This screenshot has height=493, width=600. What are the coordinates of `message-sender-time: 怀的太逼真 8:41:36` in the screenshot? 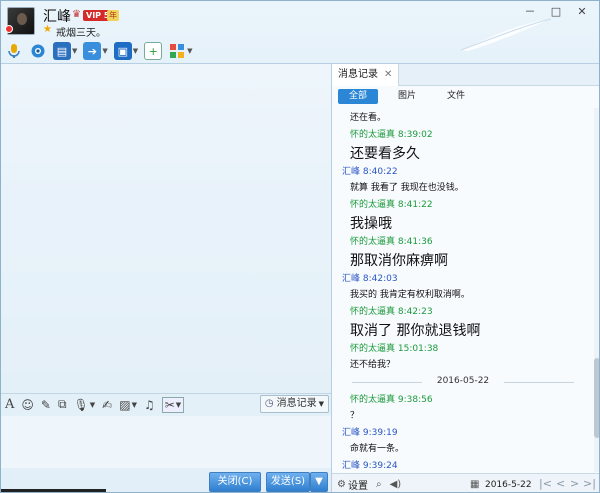 It's located at (391, 242).